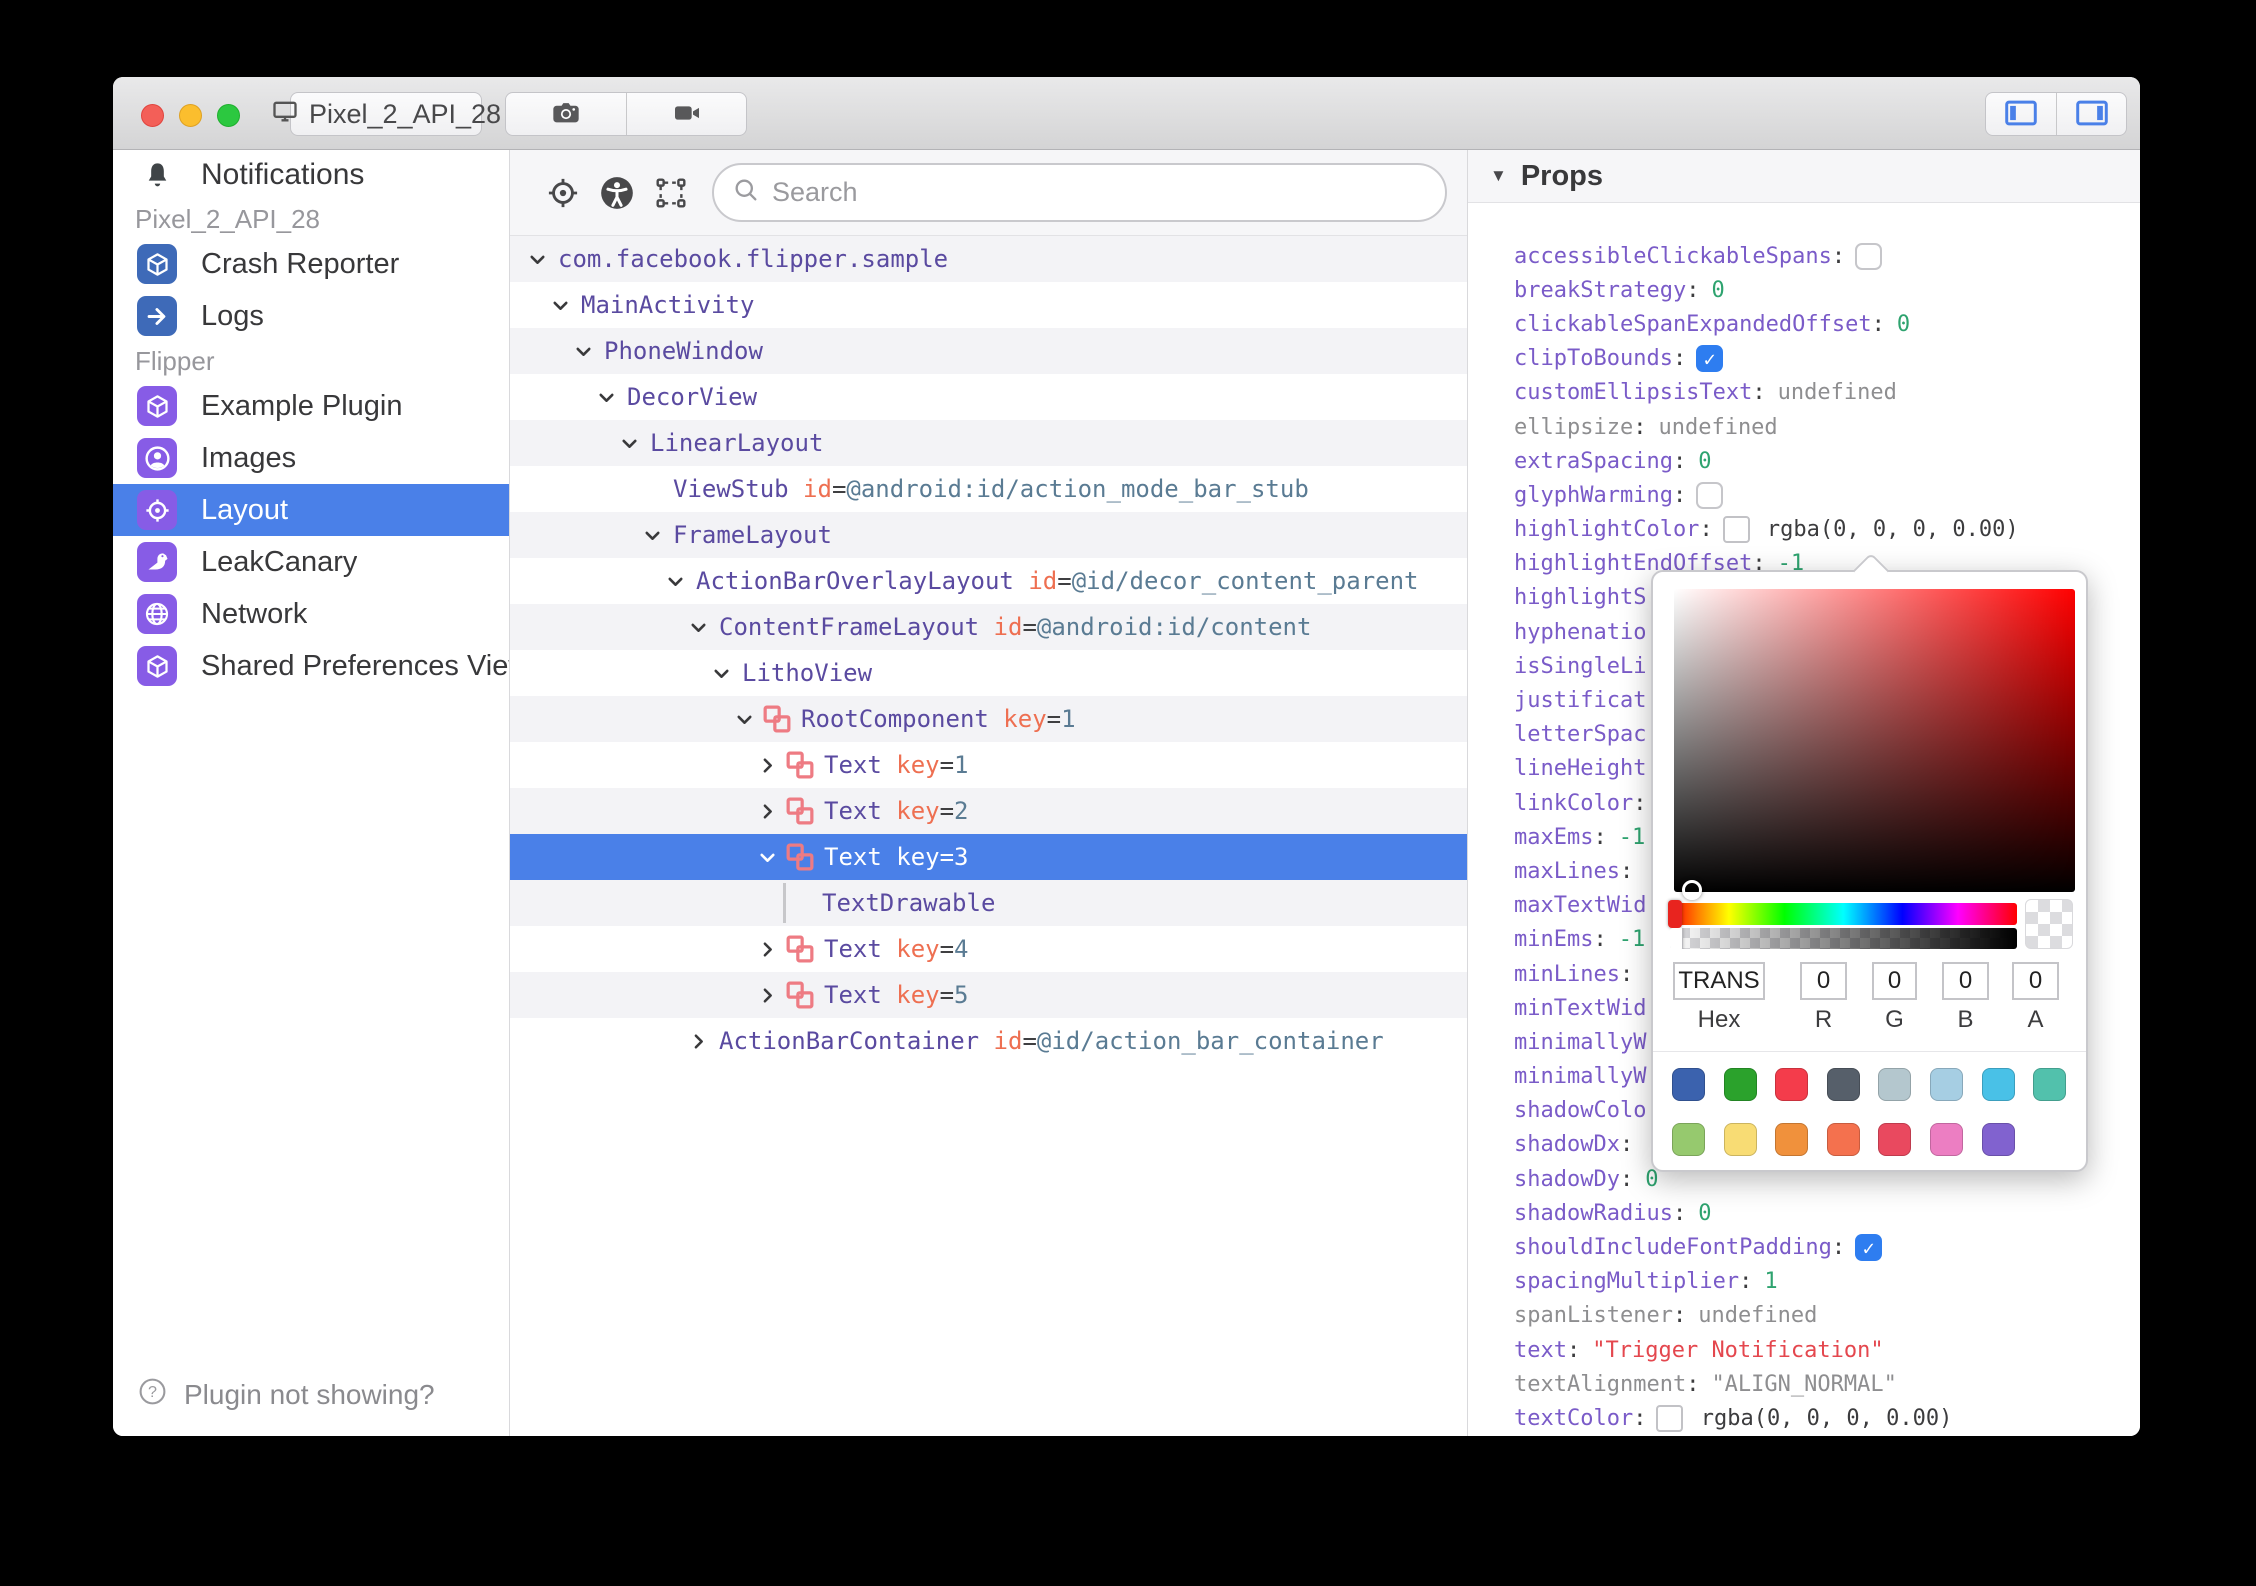  What do you see at coordinates (1574, 427) in the screenshot?
I see `prop-key: ellipsize` at bounding box center [1574, 427].